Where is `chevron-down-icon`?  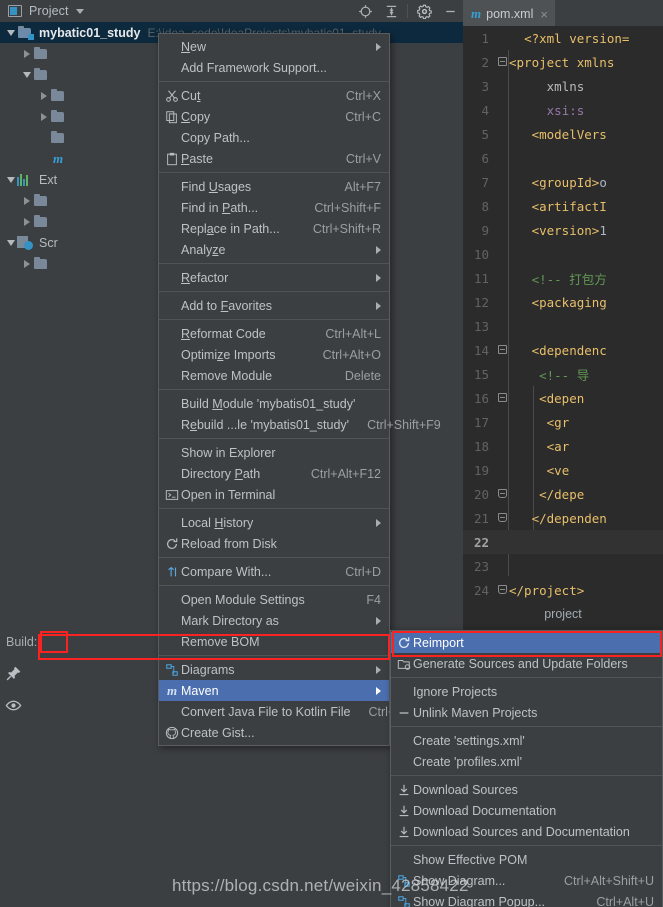 chevron-down-icon is located at coordinates (79, 11).